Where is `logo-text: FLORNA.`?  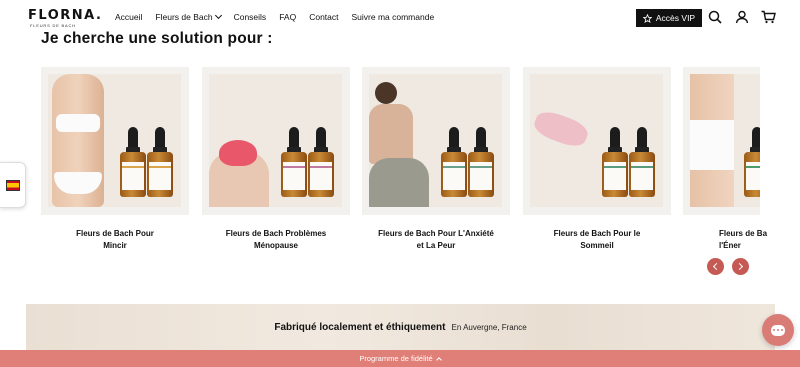 logo-text: FLORNA. is located at coordinates (65, 15).